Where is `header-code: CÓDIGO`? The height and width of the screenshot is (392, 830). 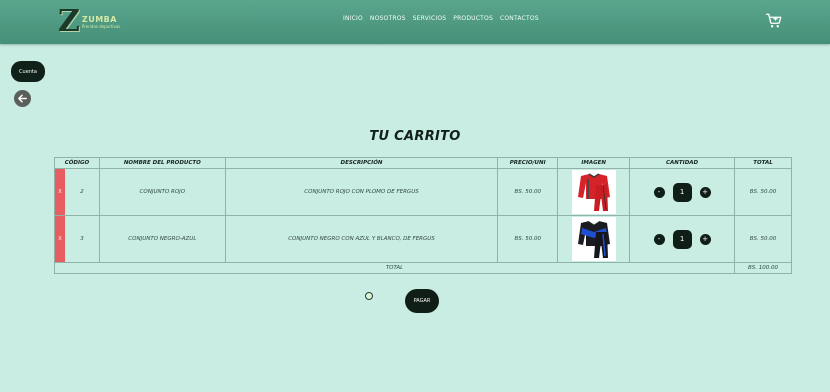 header-code: CÓDIGO is located at coordinates (77, 163).